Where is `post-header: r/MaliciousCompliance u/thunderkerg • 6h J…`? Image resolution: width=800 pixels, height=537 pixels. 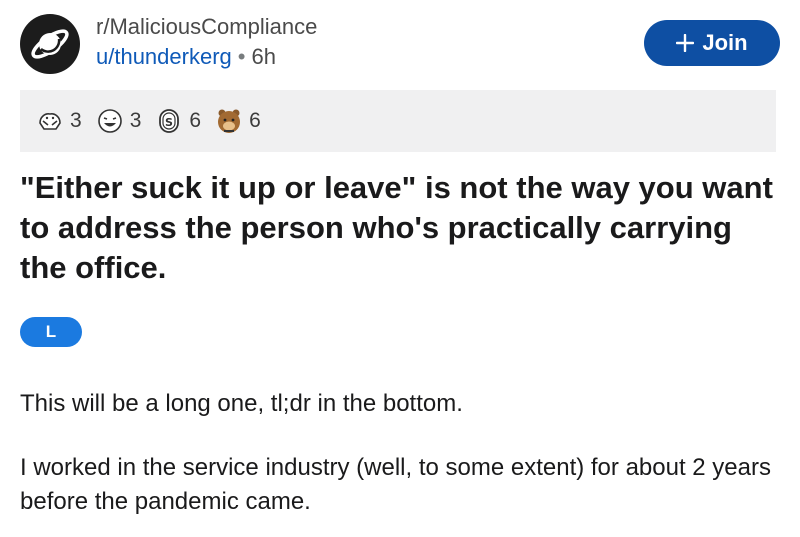
post-header: r/MaliciousCompliance u/thunderkerg • 6h J… is located at coordinates (400, 44).